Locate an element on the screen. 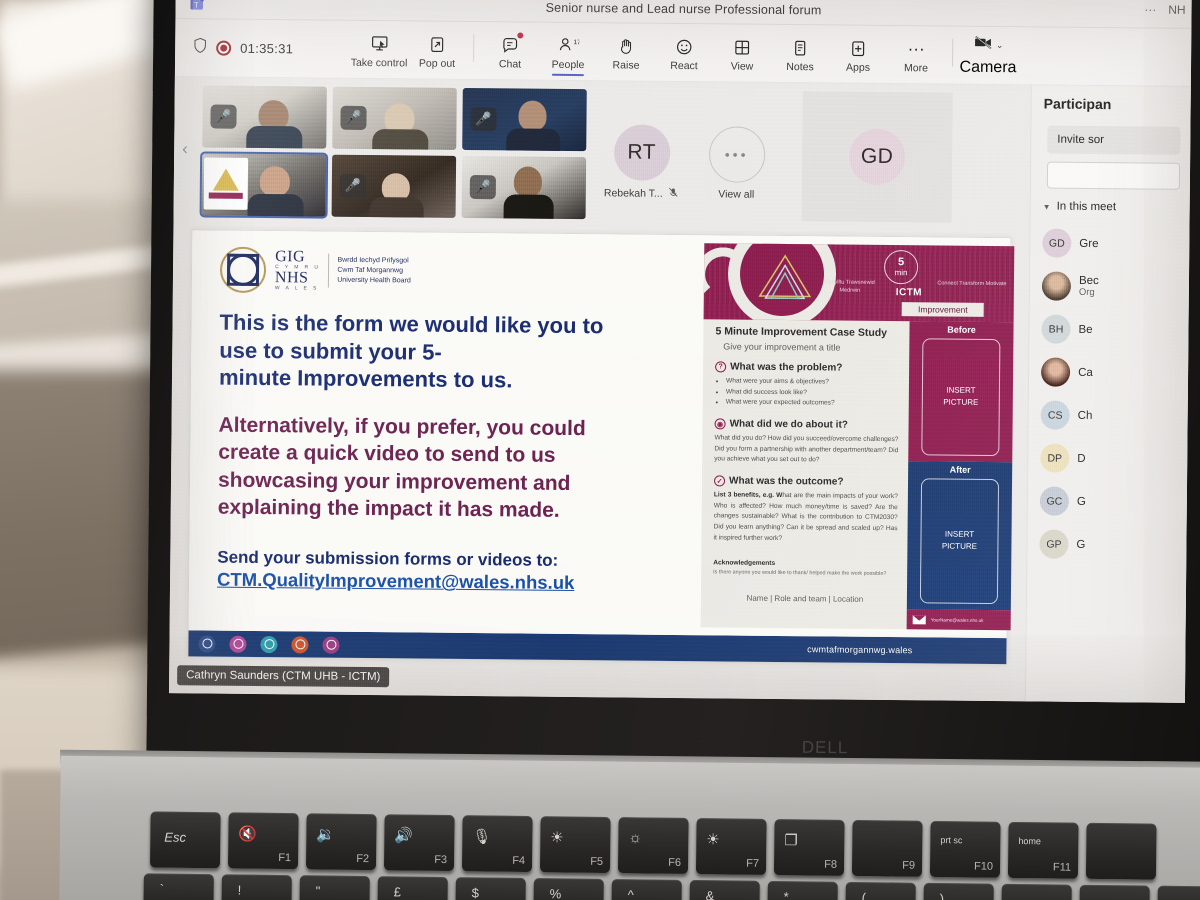 This screenshot has height=900, width=1200. envelope-icon is located at coordinates (919, 619).